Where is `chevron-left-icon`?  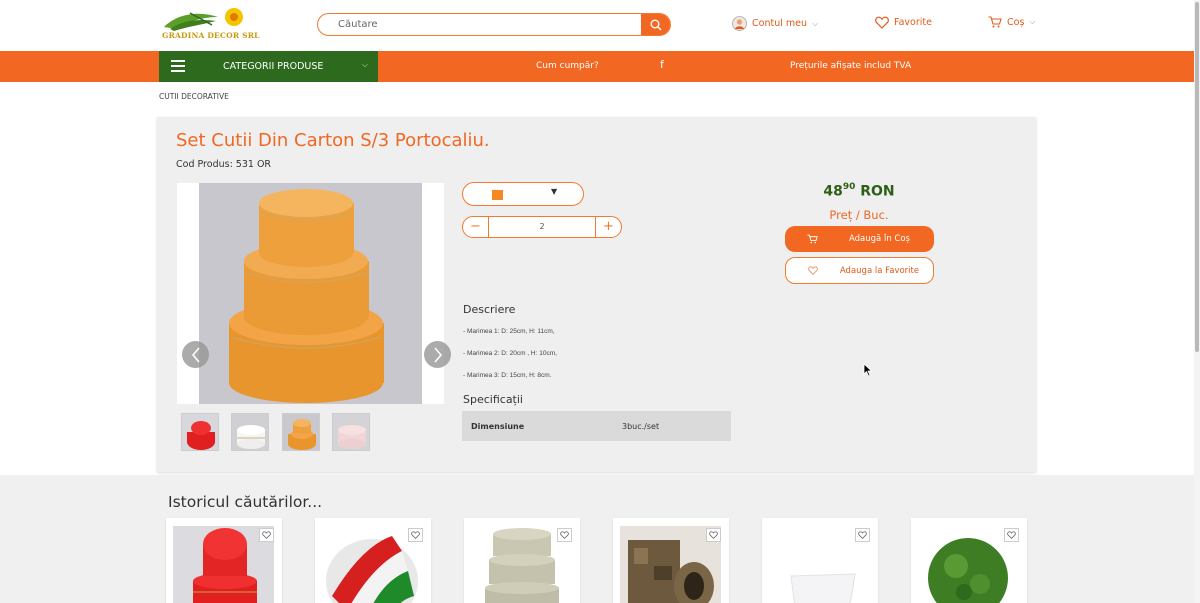
chevron-left-icon is located at coordinates (195, 354).